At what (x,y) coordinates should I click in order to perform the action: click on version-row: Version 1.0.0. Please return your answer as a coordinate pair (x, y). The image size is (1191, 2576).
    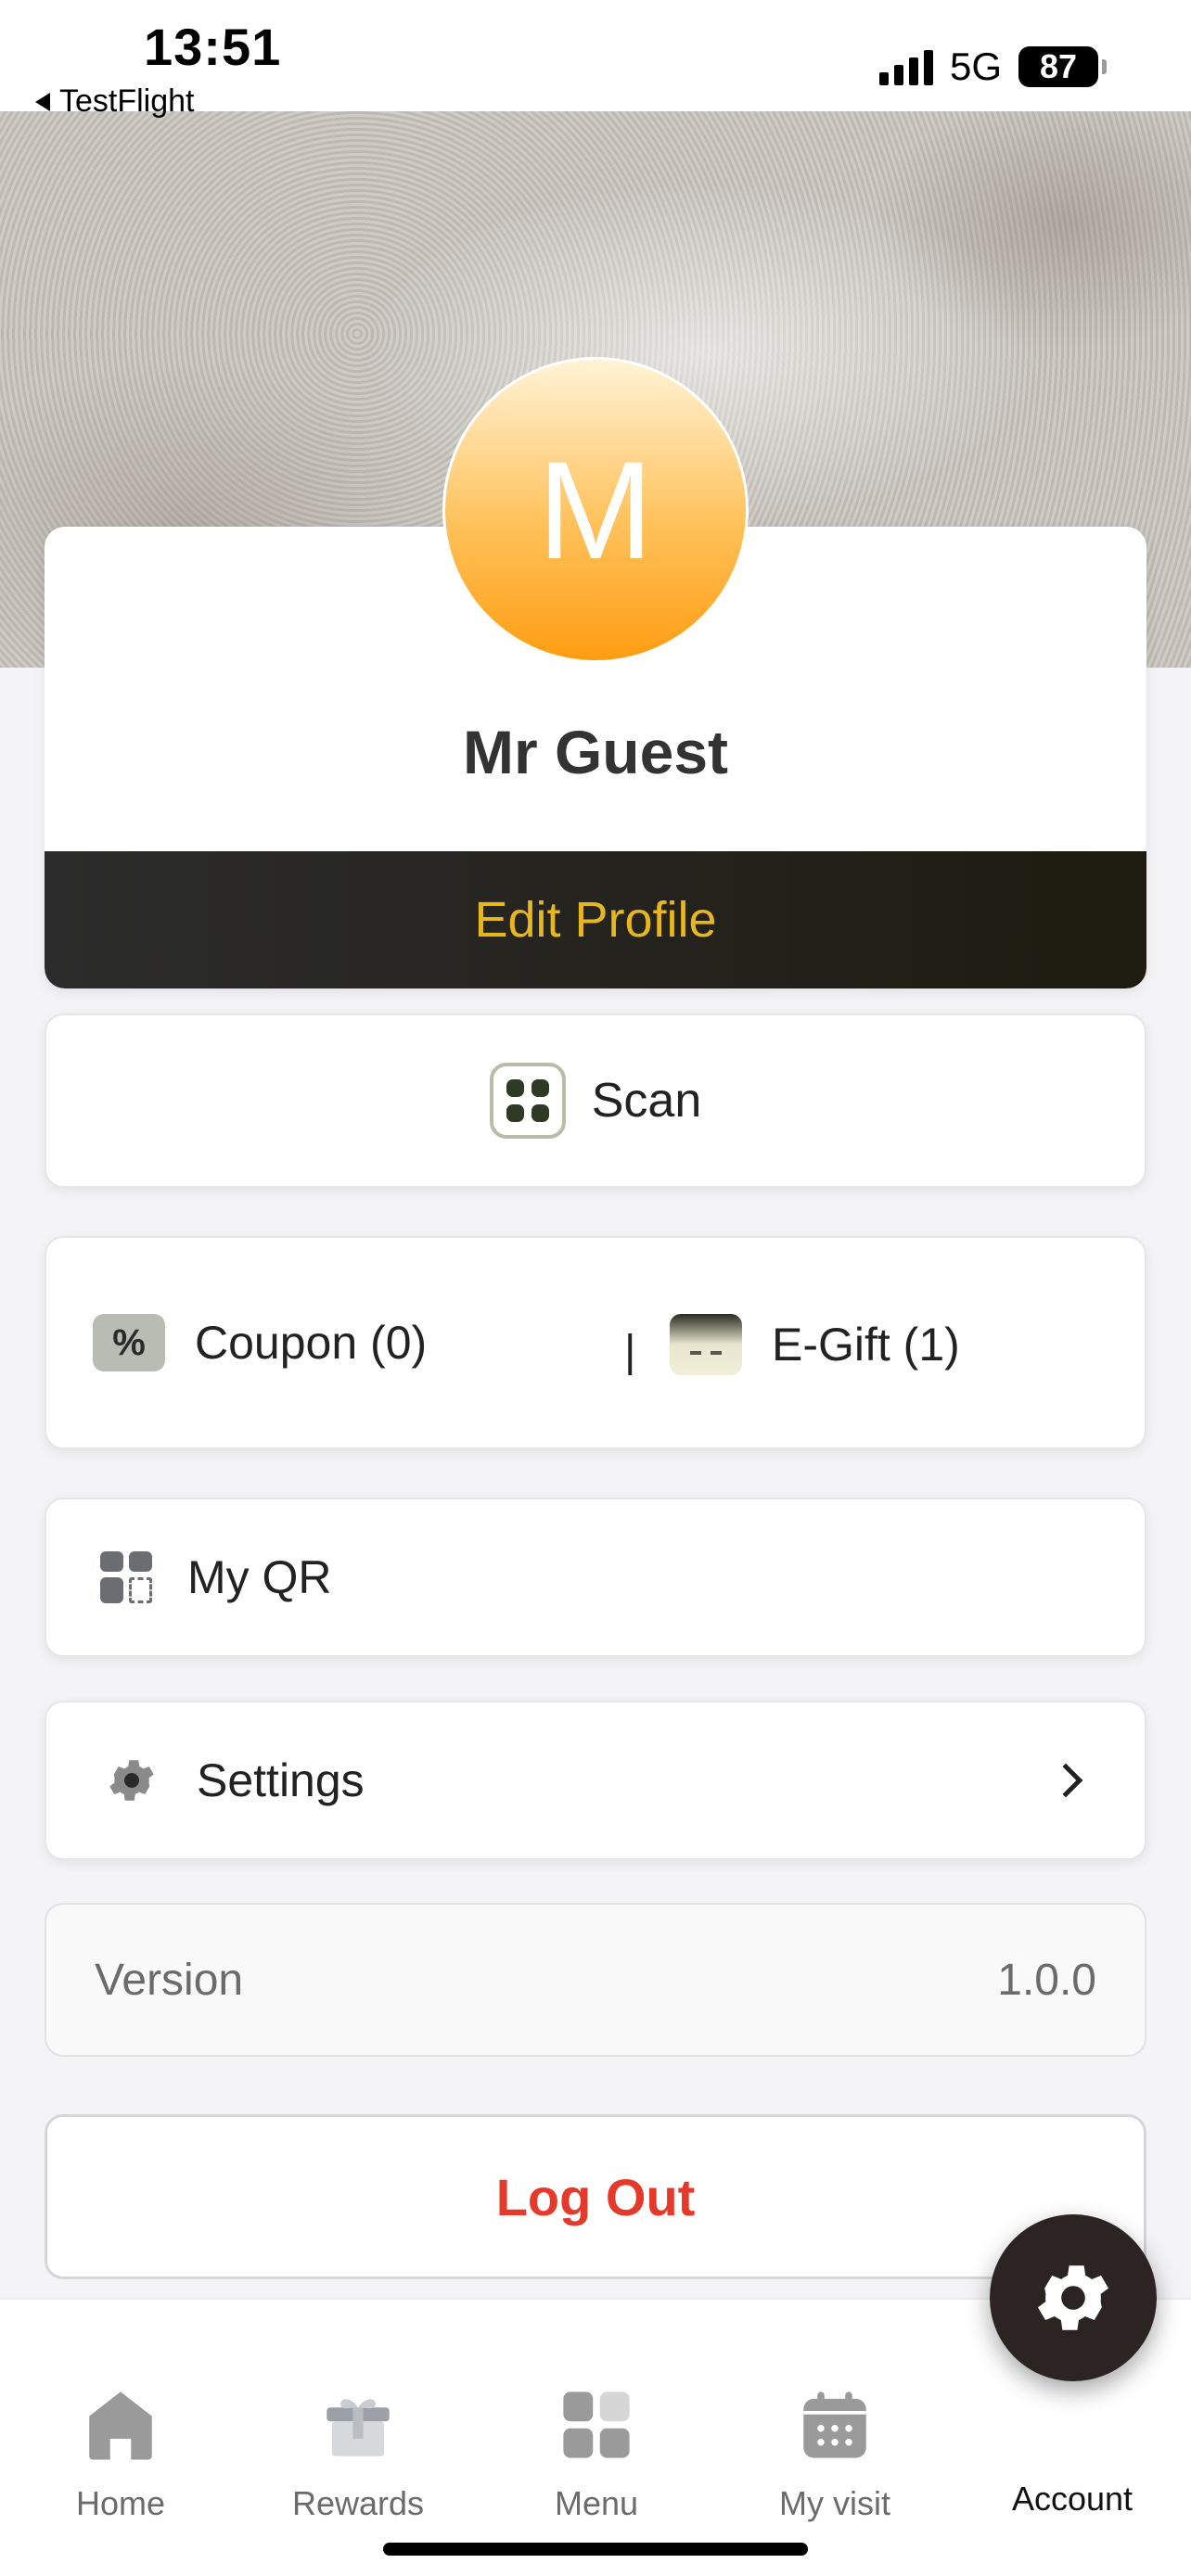
    Looking at the image, I should click on (595, 1980).